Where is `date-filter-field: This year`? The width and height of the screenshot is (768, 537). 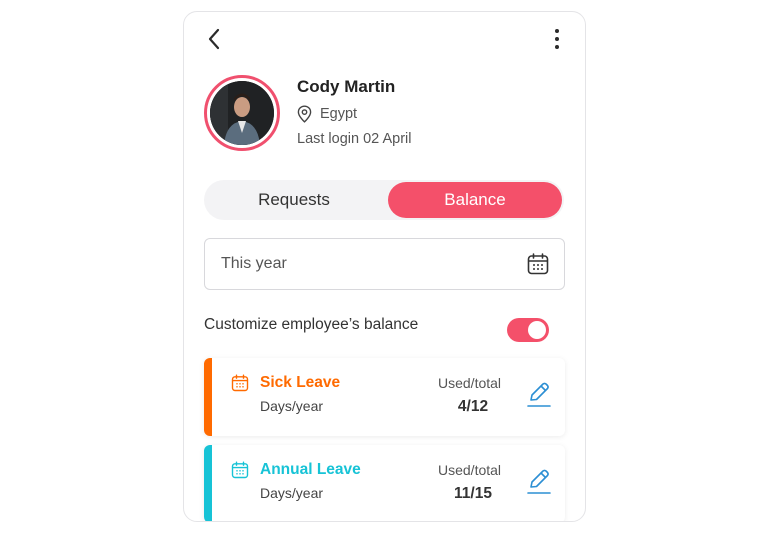 date-filter-field: This year is located at coordinates (384, 264).